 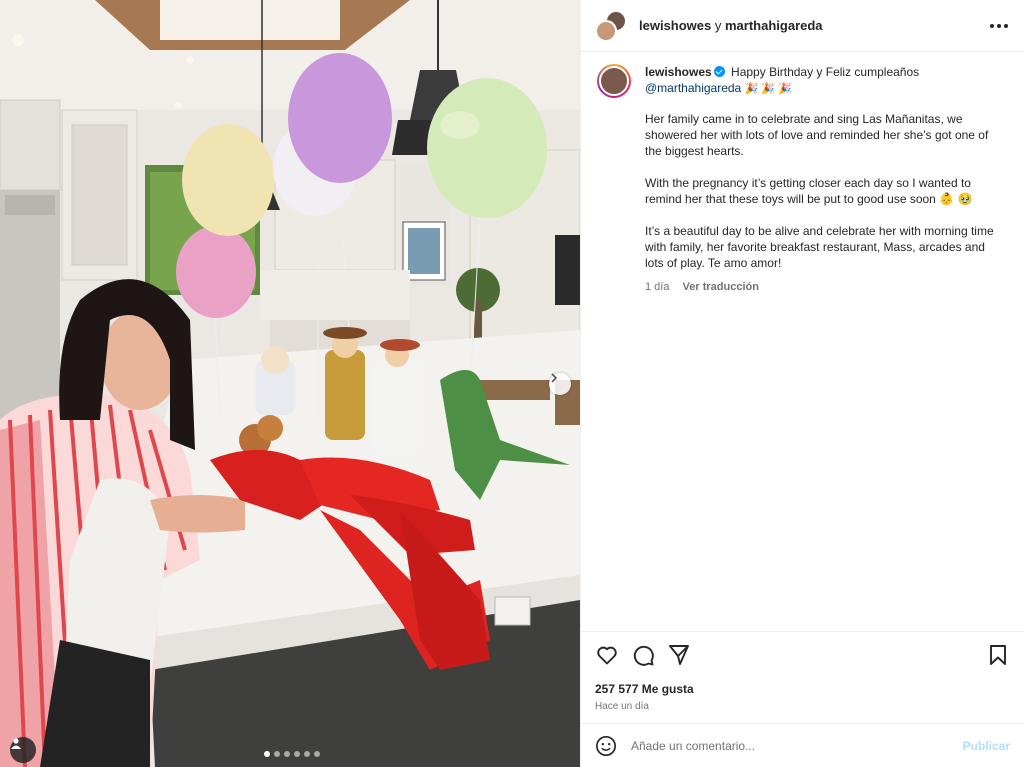 What do you see at coordinates (16, 743) in the screenshot?
I see `user-tag-icon` at bounding box center [16, 743].